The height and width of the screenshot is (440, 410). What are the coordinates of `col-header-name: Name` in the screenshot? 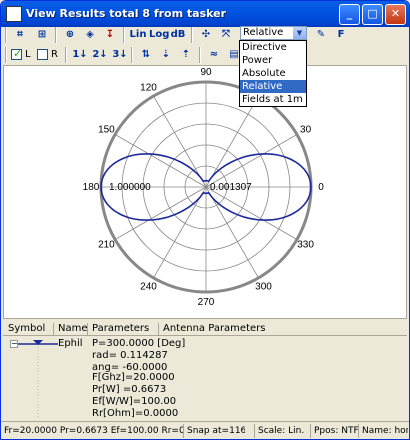 It's located at (73, 328).